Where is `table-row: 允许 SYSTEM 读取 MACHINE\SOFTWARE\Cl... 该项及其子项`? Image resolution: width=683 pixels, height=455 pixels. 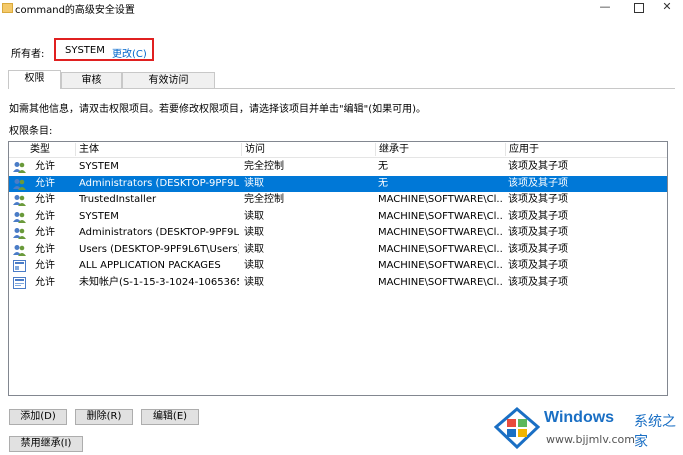
table-row: 允许 SYSTEM 读取 MACHINE\SOFTWARE\Cl... 该项及其子项 is located at coordinates (338, 217).